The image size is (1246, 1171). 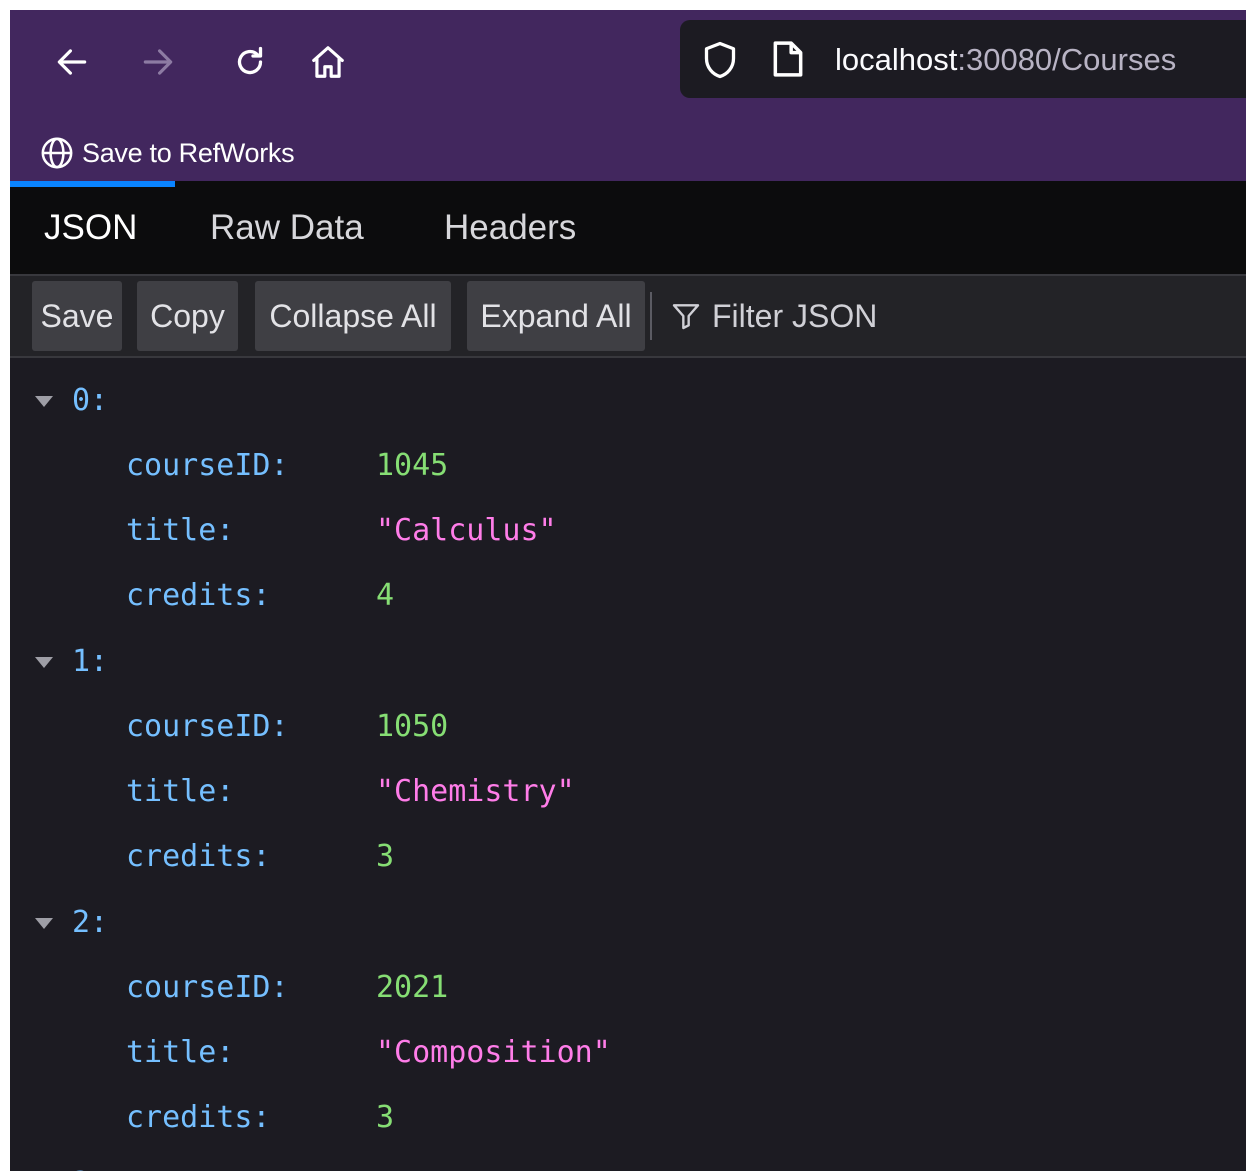 What do you see at coordinates (628, 1052) in the screenshot?
I see `tree-row: title: "Composition"` at bounding box center [628, 1052].